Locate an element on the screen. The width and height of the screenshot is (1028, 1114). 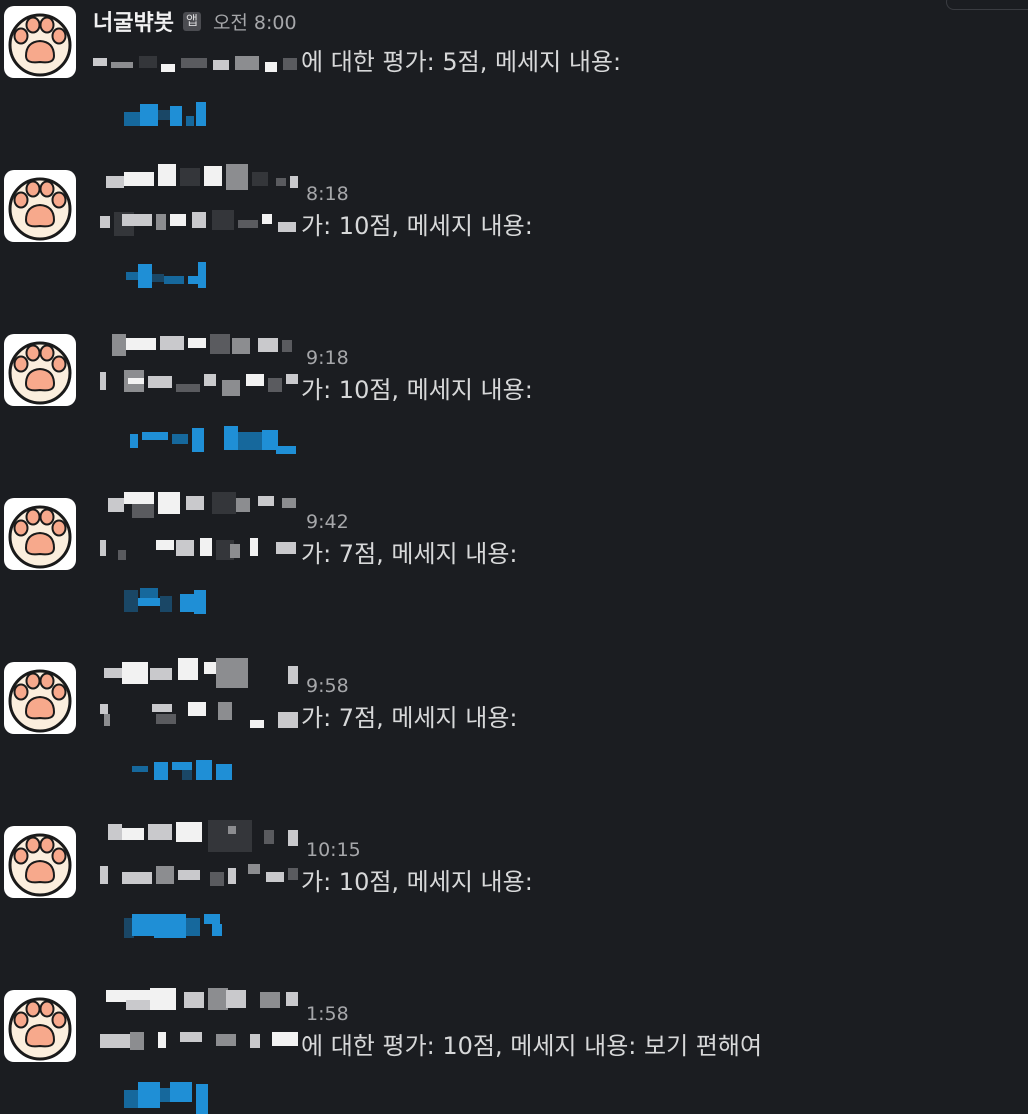
message-item: 10:15 가: 10점, 메세지 내용: is located at coordinates (514, 902).